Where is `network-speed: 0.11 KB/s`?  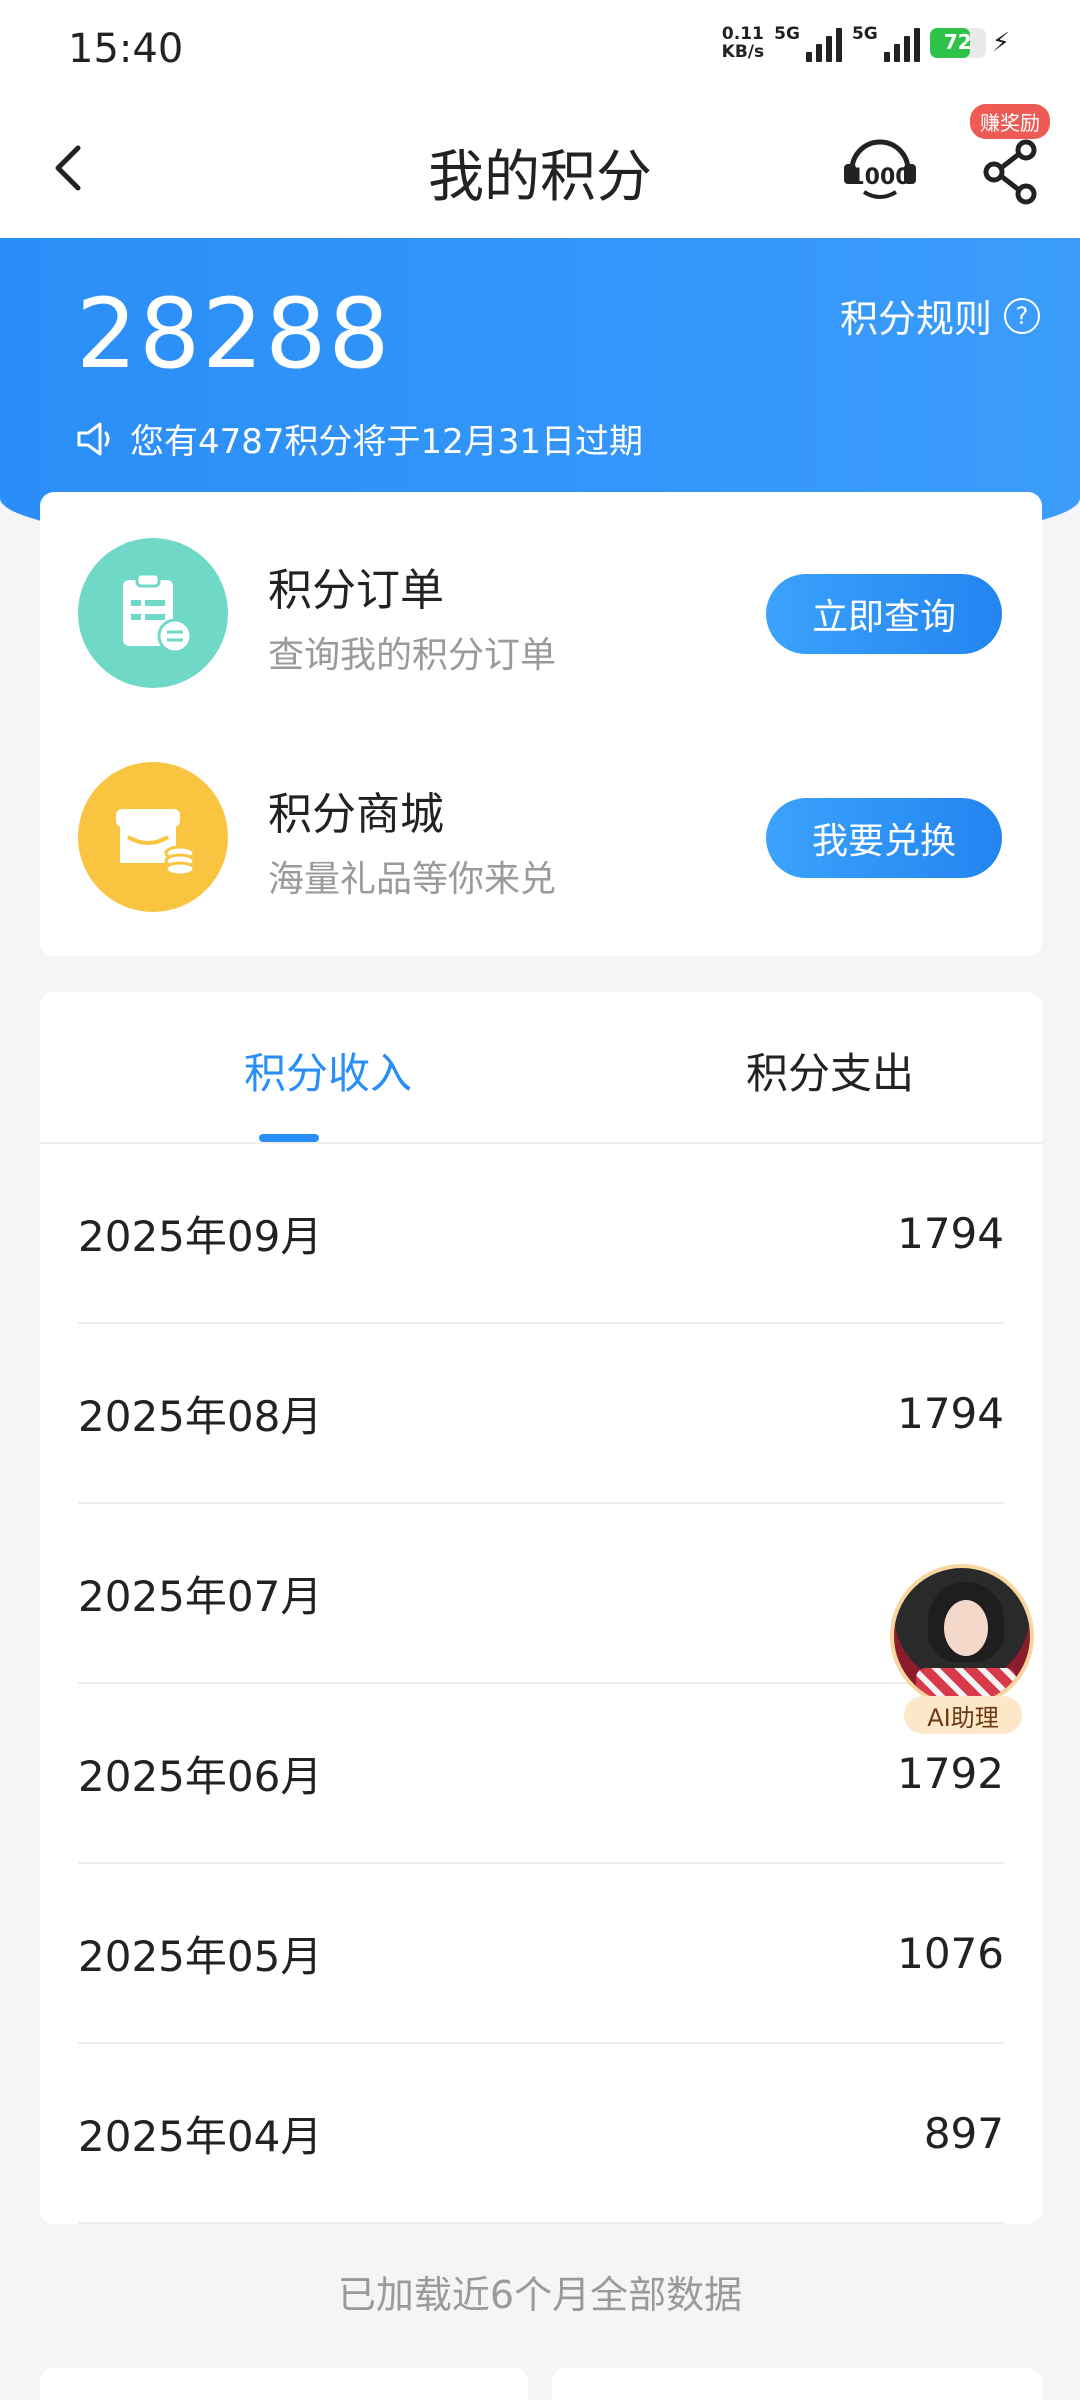 network-speed: 0.11 KB/s is located at coordinates (743, 43).